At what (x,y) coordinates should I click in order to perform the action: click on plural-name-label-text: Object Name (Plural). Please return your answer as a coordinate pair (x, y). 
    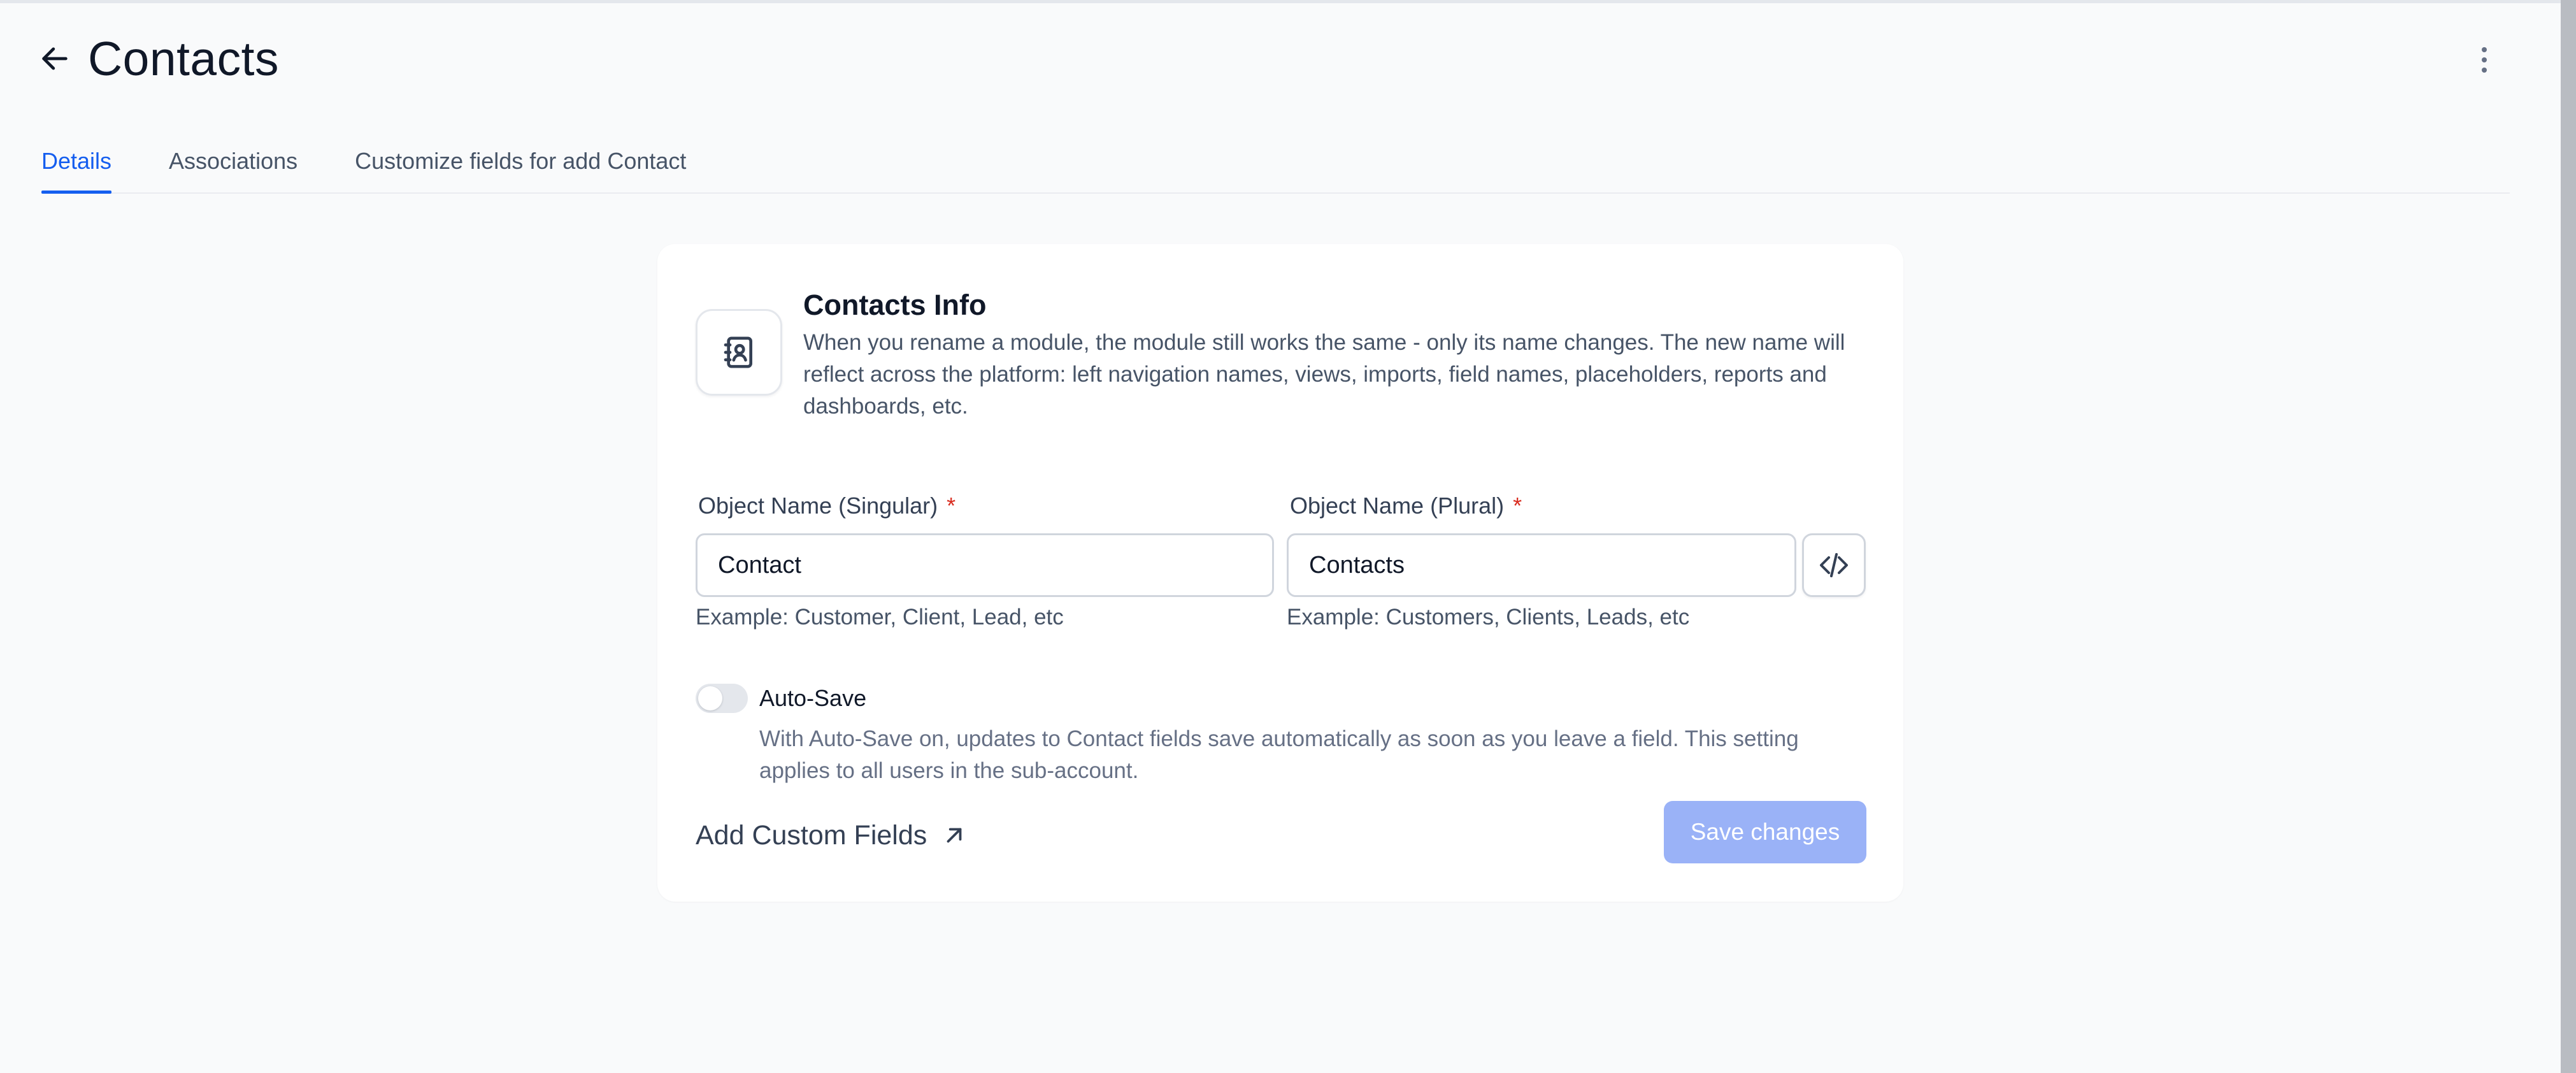
    Looking at the image, I should click on (1398, 506).